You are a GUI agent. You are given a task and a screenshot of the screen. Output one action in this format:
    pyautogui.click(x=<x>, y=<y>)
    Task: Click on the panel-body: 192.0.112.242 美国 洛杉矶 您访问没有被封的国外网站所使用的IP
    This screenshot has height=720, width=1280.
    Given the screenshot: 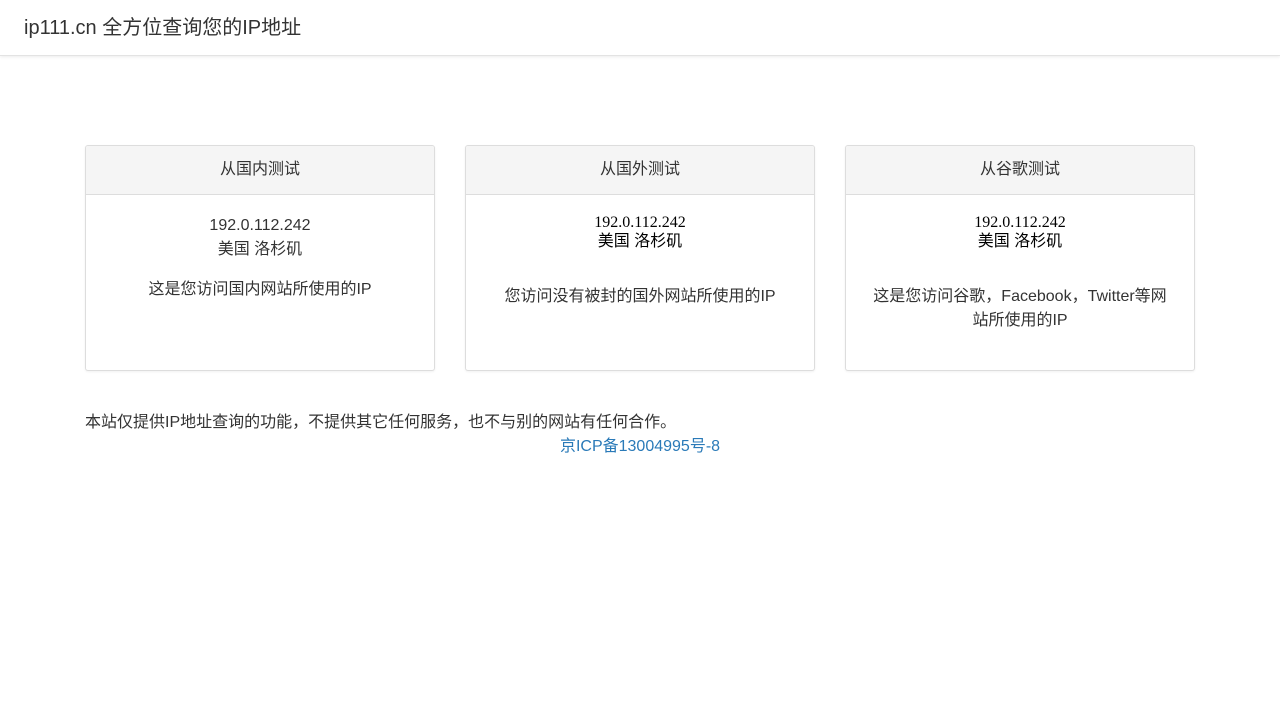 What is the action you would take?
    pyautogui.click(x=640, y=252)
    